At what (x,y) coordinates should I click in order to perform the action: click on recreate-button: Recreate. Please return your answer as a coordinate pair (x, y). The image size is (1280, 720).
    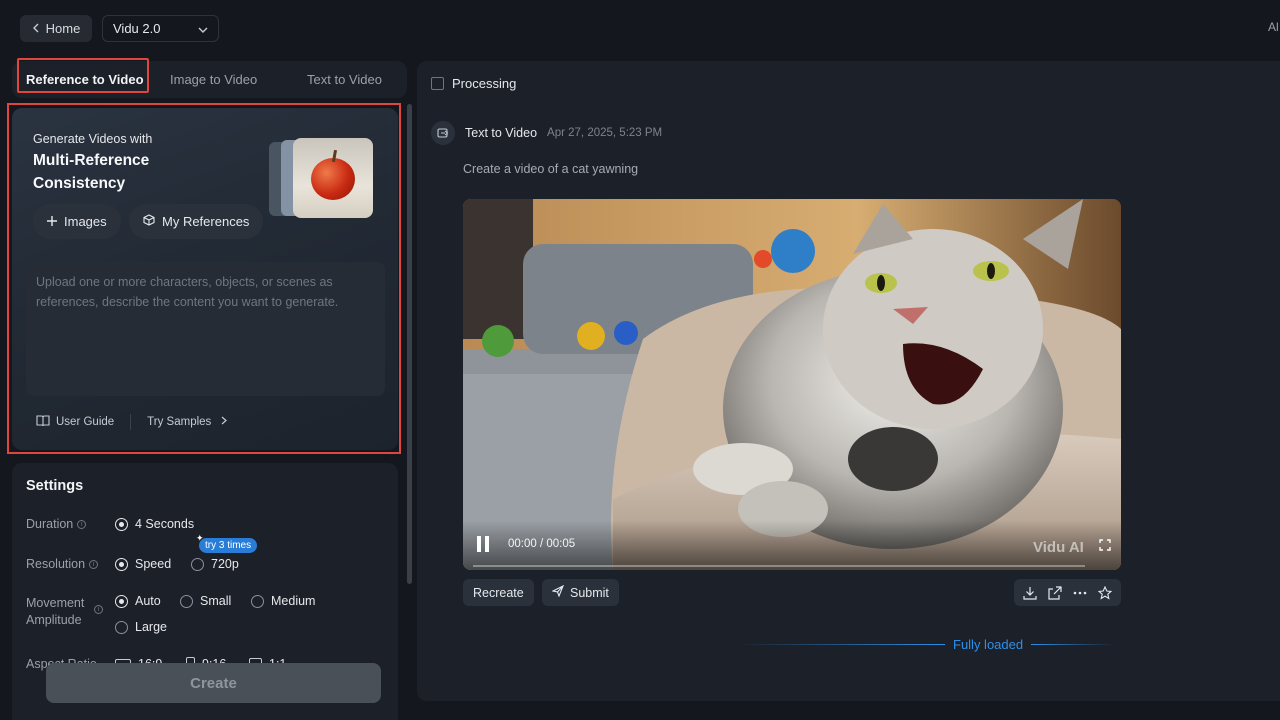
    Looking at the image, I should click on (498, 592).